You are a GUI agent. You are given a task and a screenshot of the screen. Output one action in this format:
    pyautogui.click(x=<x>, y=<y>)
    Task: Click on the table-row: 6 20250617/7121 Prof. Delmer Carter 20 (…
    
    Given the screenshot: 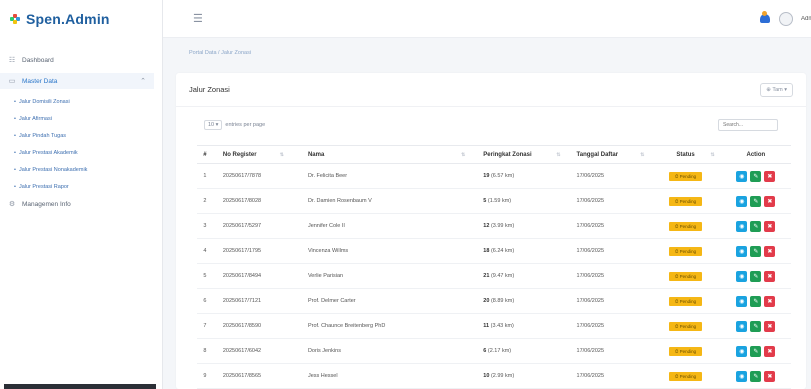 What is the action you would take?
    pyautogui.click(x=494, y=301)
    